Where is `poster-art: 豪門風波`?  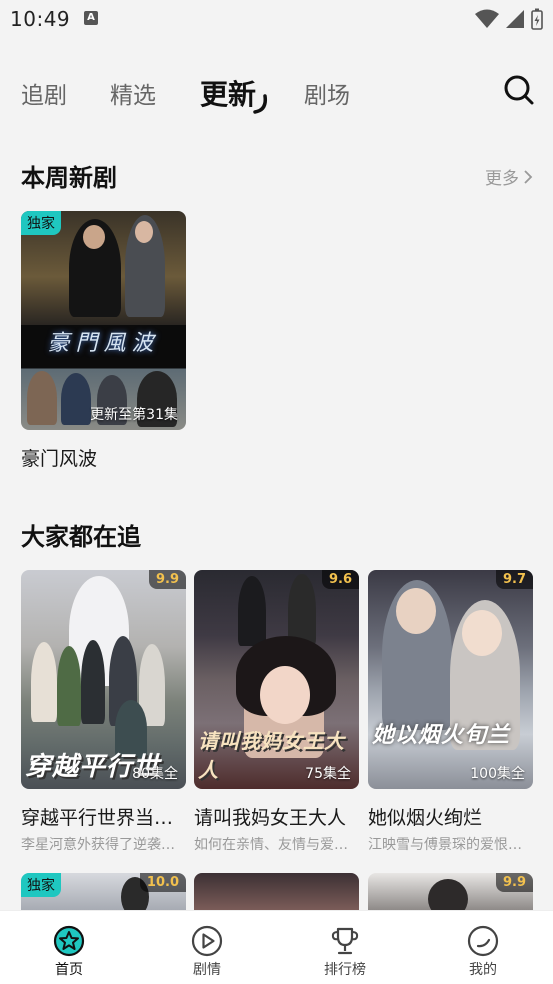
poster-art: 豪門風波 is located at coordinates (103, 320).